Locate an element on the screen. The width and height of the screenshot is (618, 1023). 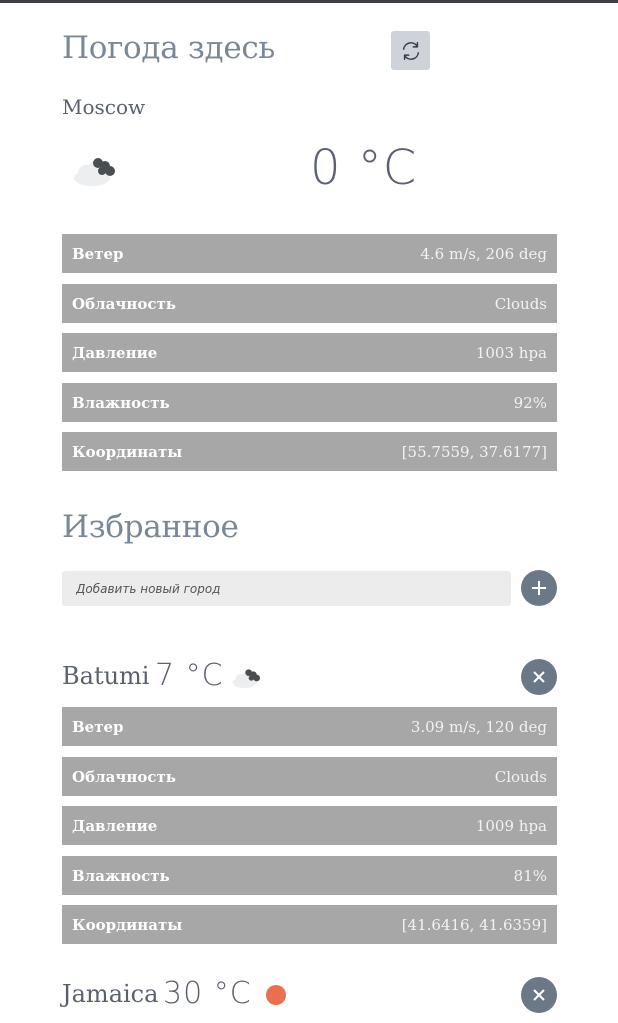
detail-value: [41.6416, 41.6359] is located at coordinates (474, 924).